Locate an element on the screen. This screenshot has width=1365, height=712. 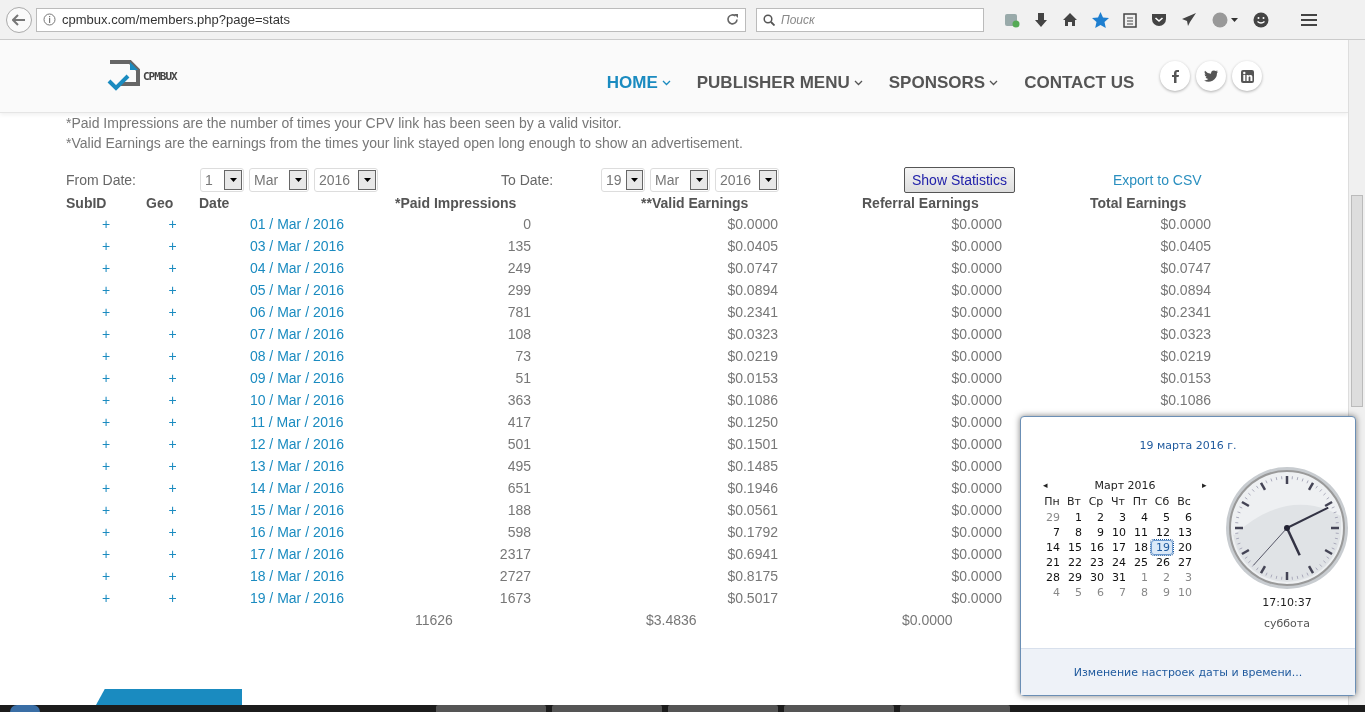
nav-link: PUBLISHER MENU is located at coordinates (779, 83).